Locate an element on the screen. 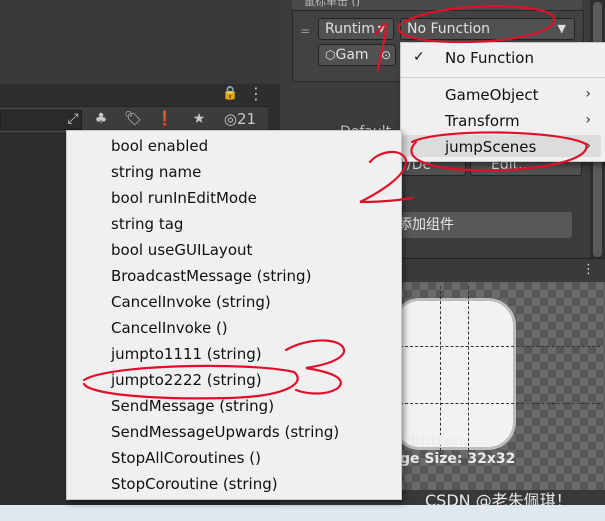  object-picker-icon: ⊙ is located at coordinates (386, 55).